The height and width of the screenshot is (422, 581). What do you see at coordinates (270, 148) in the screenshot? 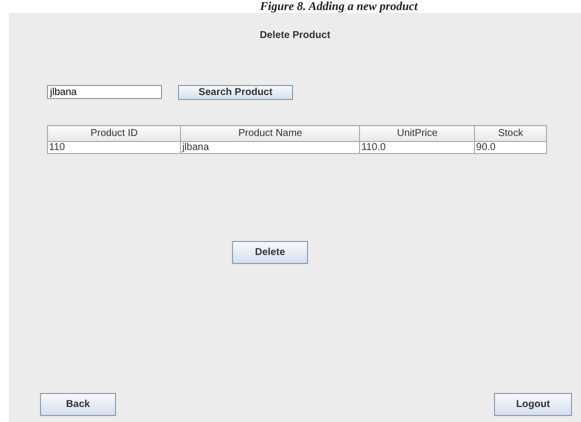
I see `table-cell: jlbana` at bounding box center [270, 148].